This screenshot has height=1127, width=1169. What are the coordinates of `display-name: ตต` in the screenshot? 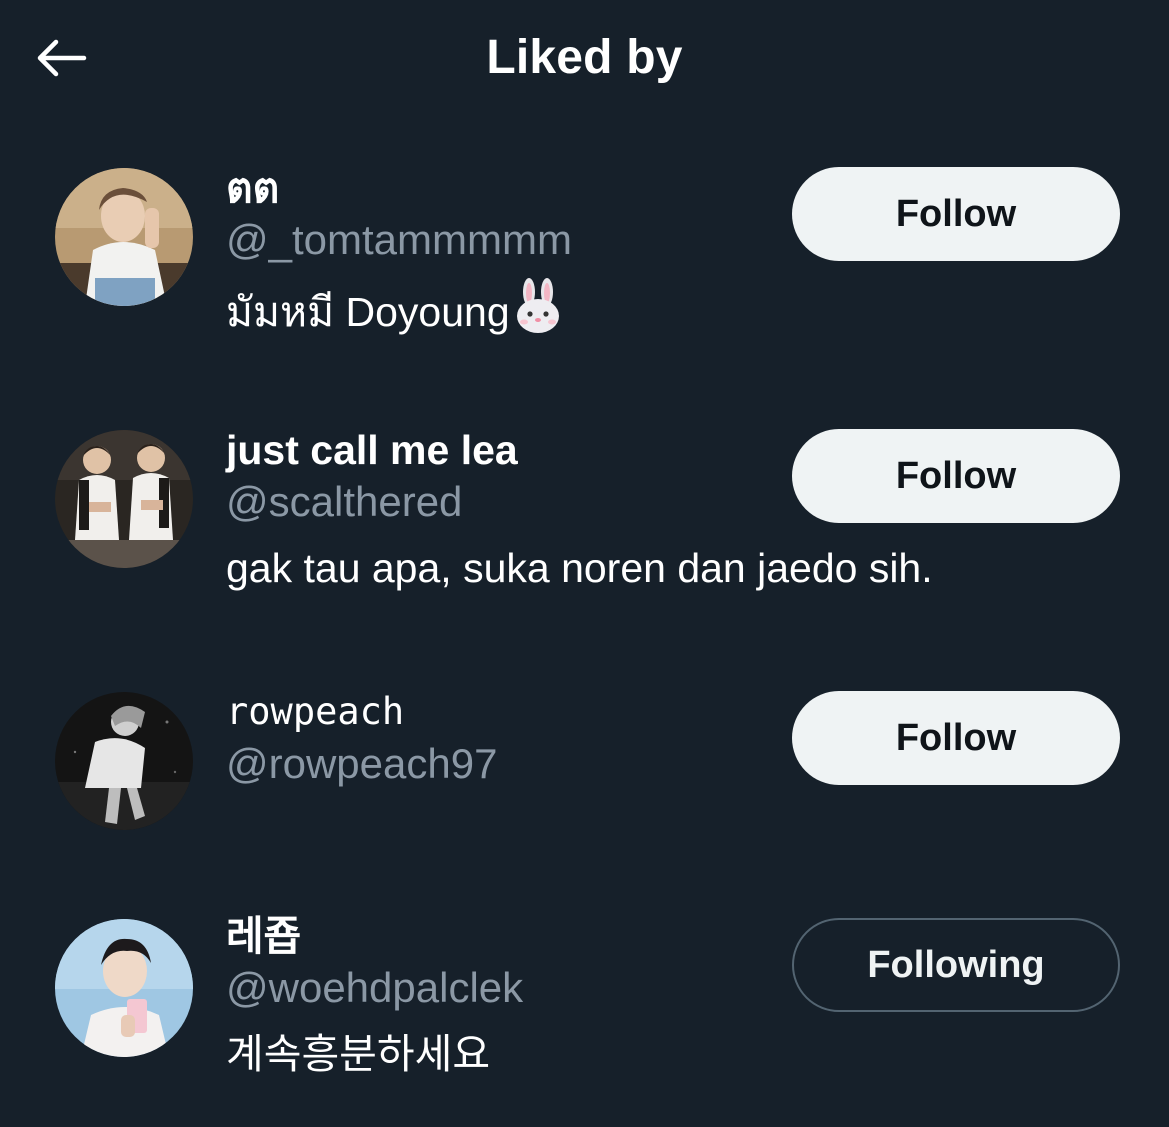 It's located at (253, 188).